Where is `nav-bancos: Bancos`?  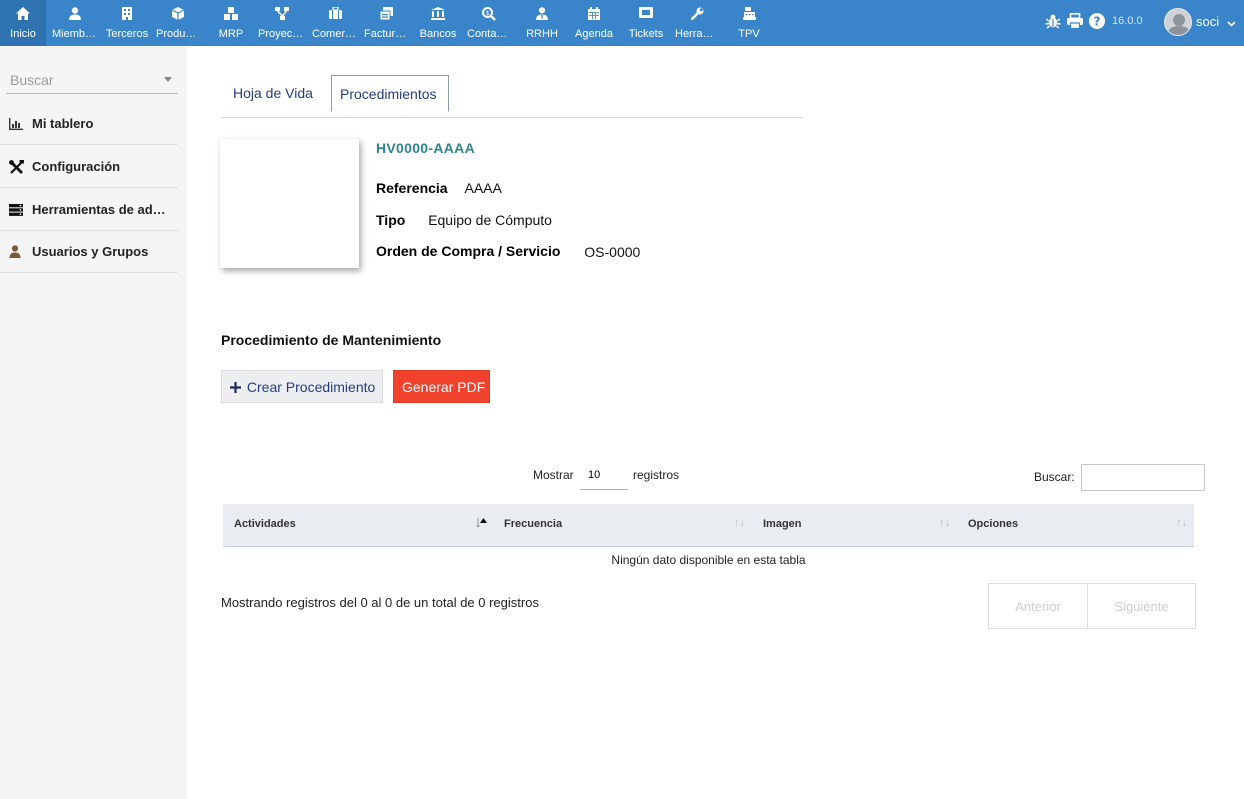 nav-bancos: Bancos is located at coordinates (438, 23).